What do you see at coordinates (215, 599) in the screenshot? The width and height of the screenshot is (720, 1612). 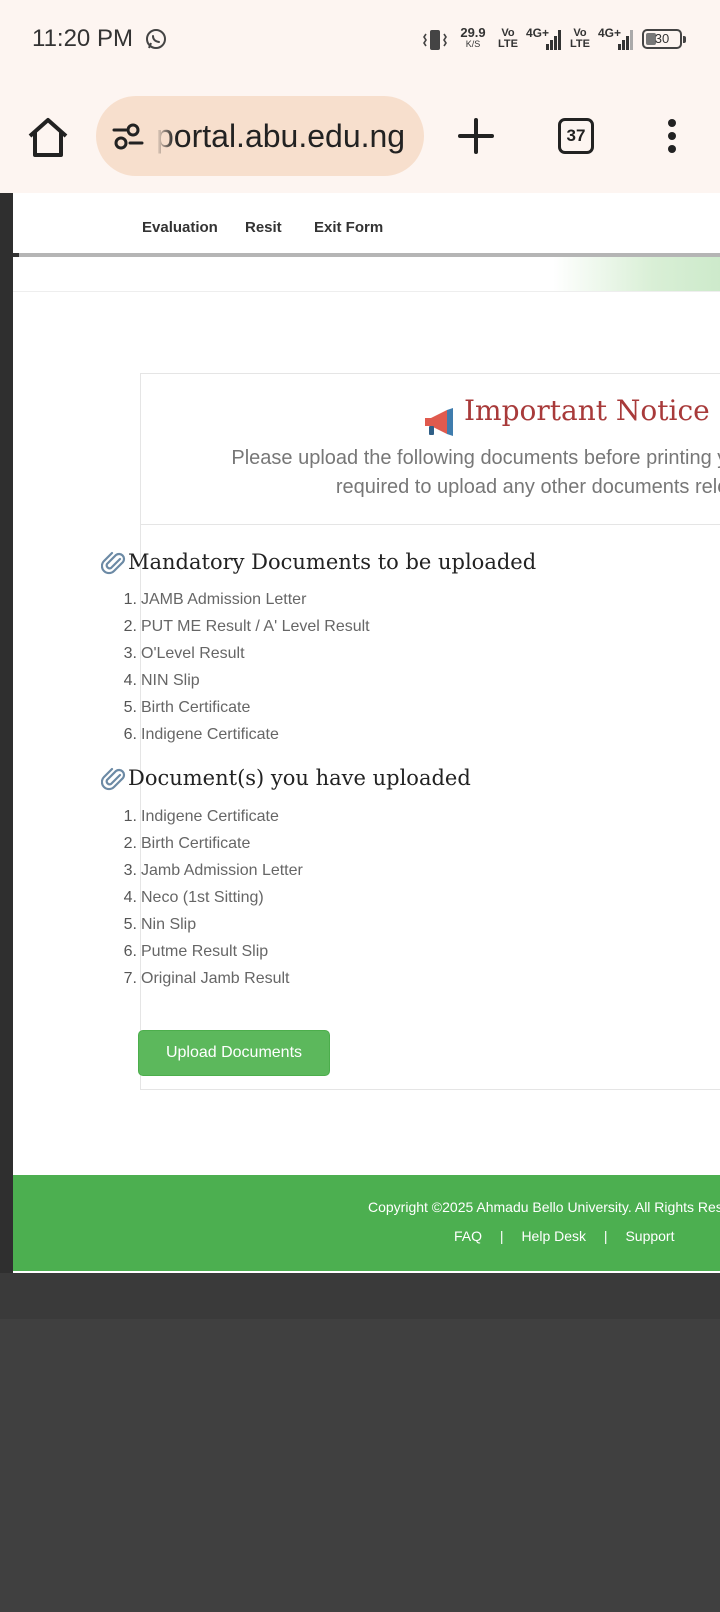 I see `list-item: 1. JAMB Admission Letter` at bounding box center [215, 599].